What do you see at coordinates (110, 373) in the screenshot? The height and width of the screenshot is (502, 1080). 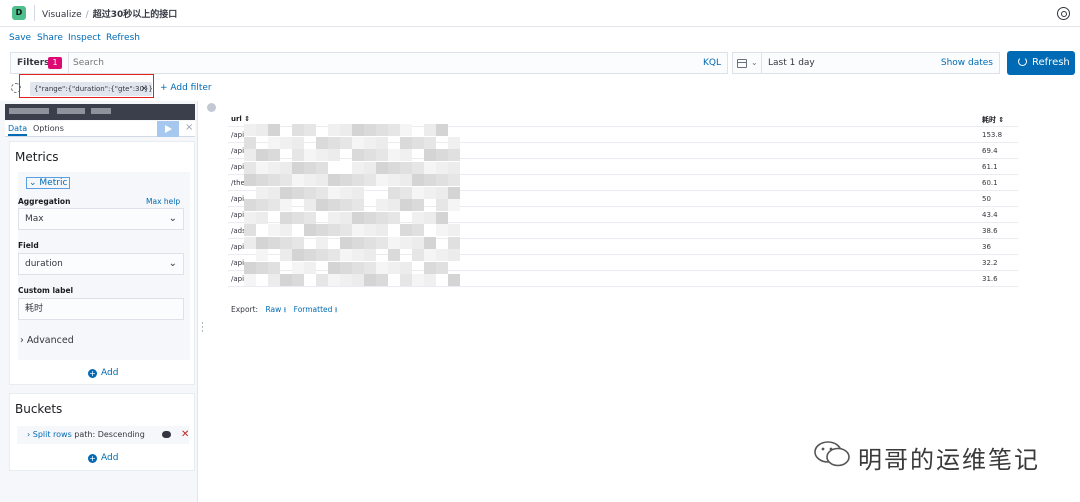 I see `add-metric-label: Add` at bounding box center [110, 373].